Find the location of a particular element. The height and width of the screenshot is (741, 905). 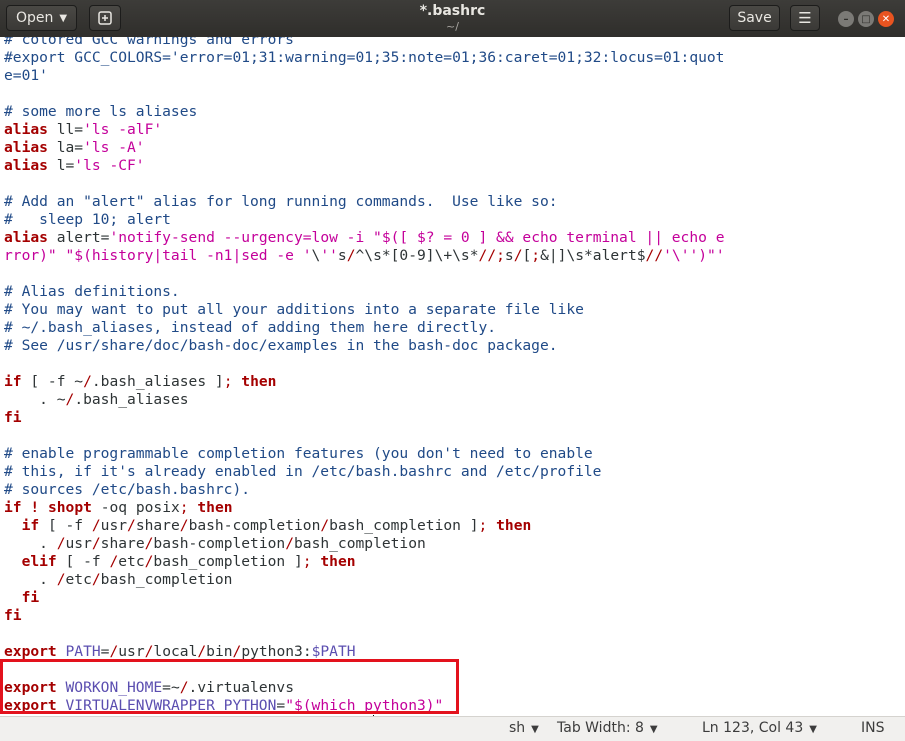

highlight-box is located at coordinates (229, 686).